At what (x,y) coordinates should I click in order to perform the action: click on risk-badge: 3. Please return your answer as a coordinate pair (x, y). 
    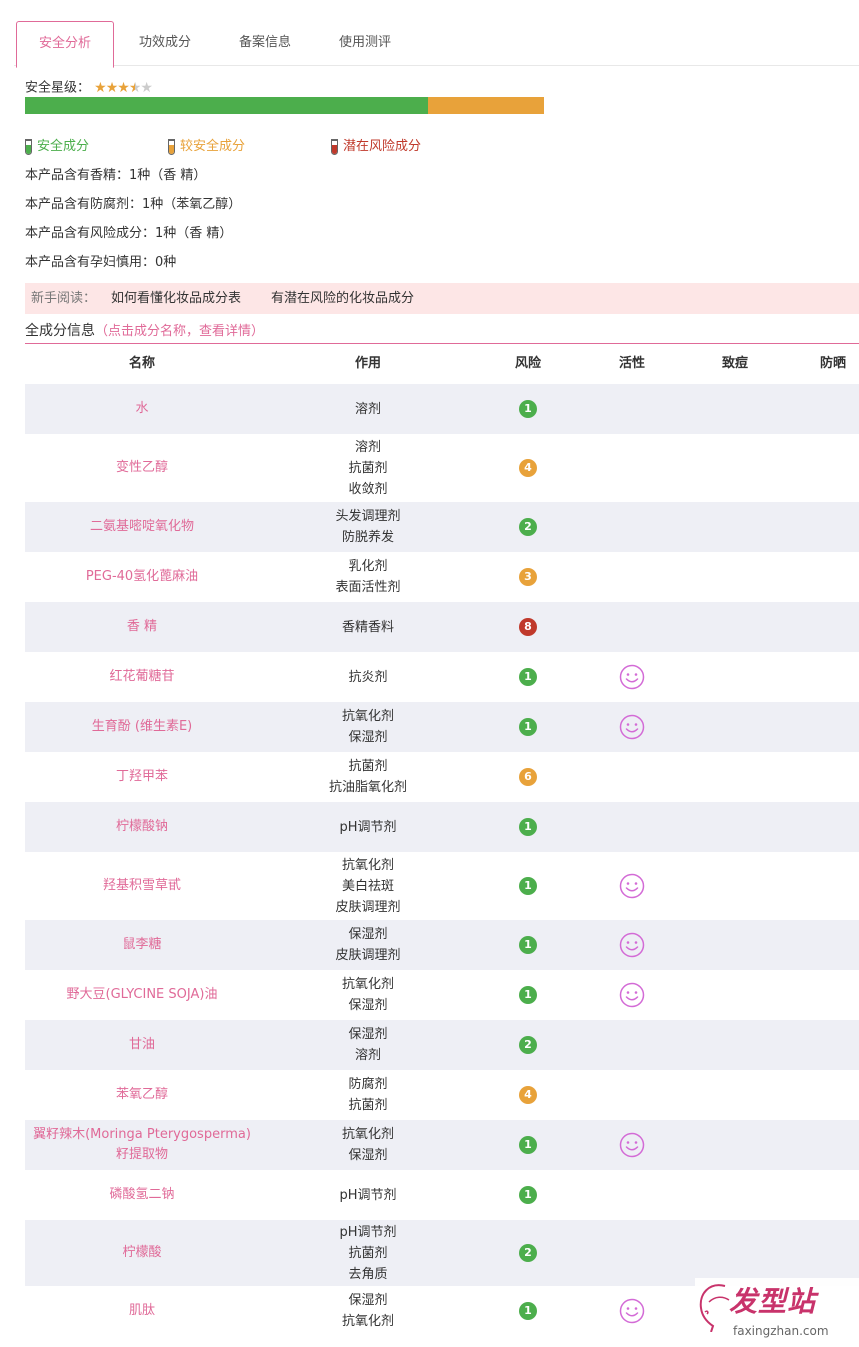
    Looking at the image, I should click on (528, 577).